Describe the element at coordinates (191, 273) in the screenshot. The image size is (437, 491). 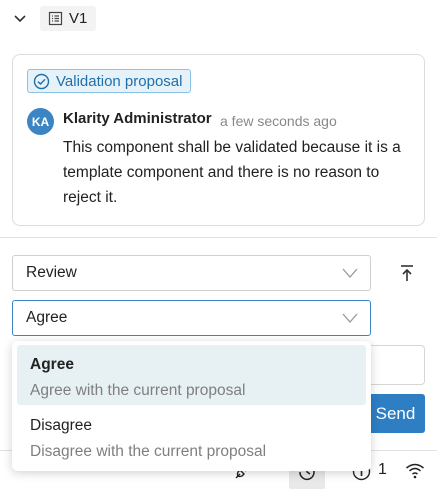
I see `comment-type-select: Review` at that location.